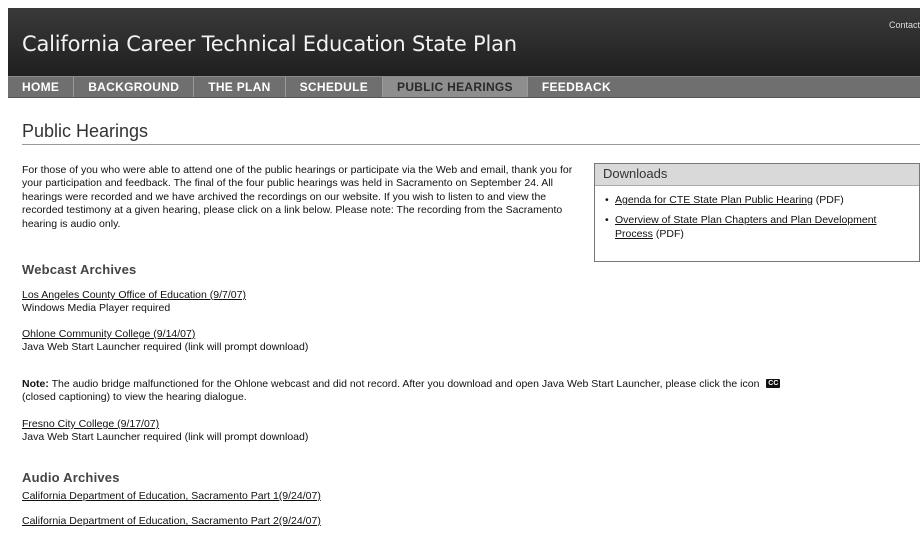  Describe the element at coordinates (455, 87) in the screenshot. I see `nav-public-hearings: PUBLIC HEARINGS` at that location.